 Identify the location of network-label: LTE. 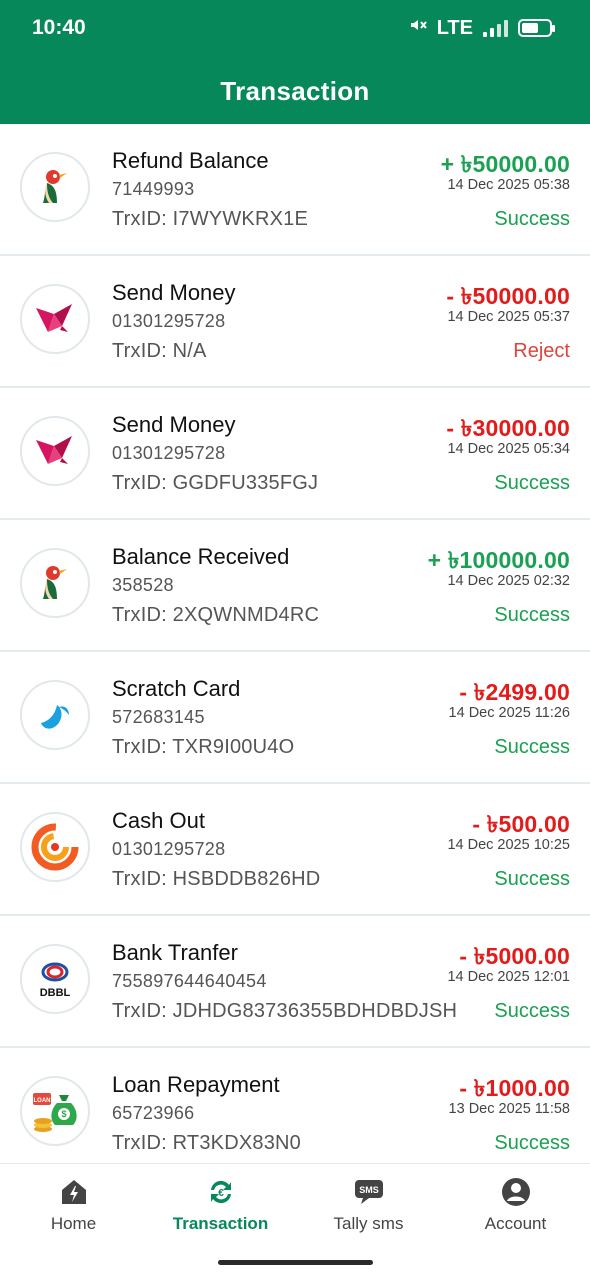
(454, 27).